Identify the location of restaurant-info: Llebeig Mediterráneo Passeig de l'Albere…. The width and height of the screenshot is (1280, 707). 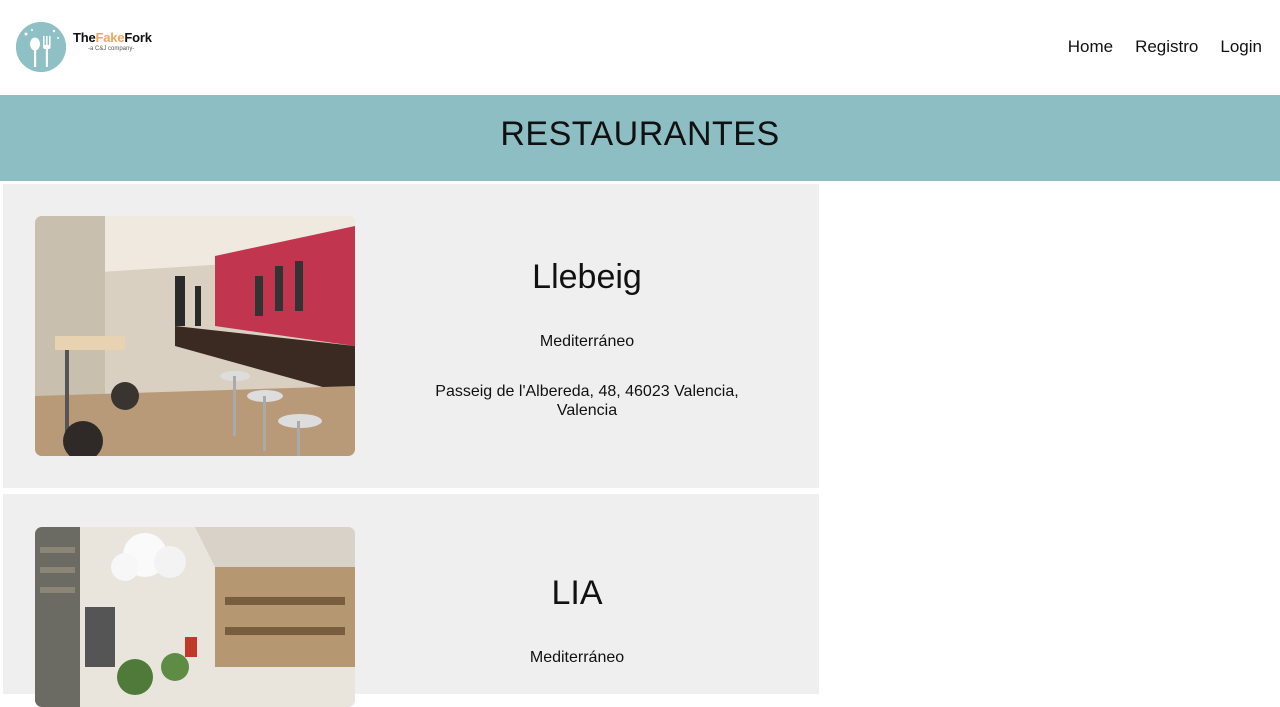
(587, 339).